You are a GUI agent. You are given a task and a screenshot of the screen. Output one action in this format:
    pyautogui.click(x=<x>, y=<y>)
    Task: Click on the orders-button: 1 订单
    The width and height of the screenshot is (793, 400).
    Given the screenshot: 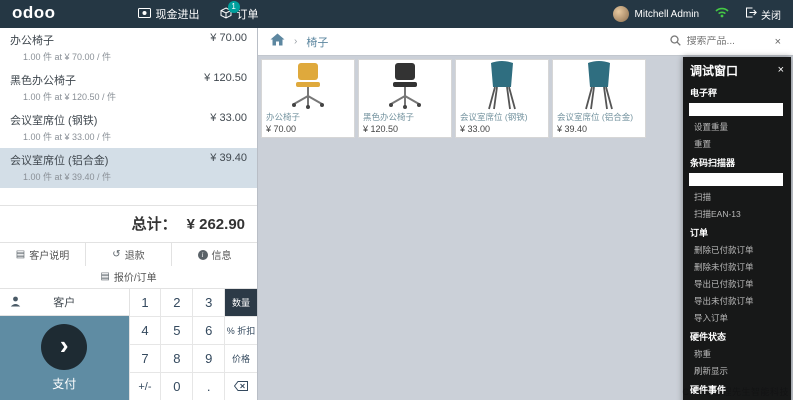 What is the action you would take?
    pyautogui.click(x=239, y=11)
    